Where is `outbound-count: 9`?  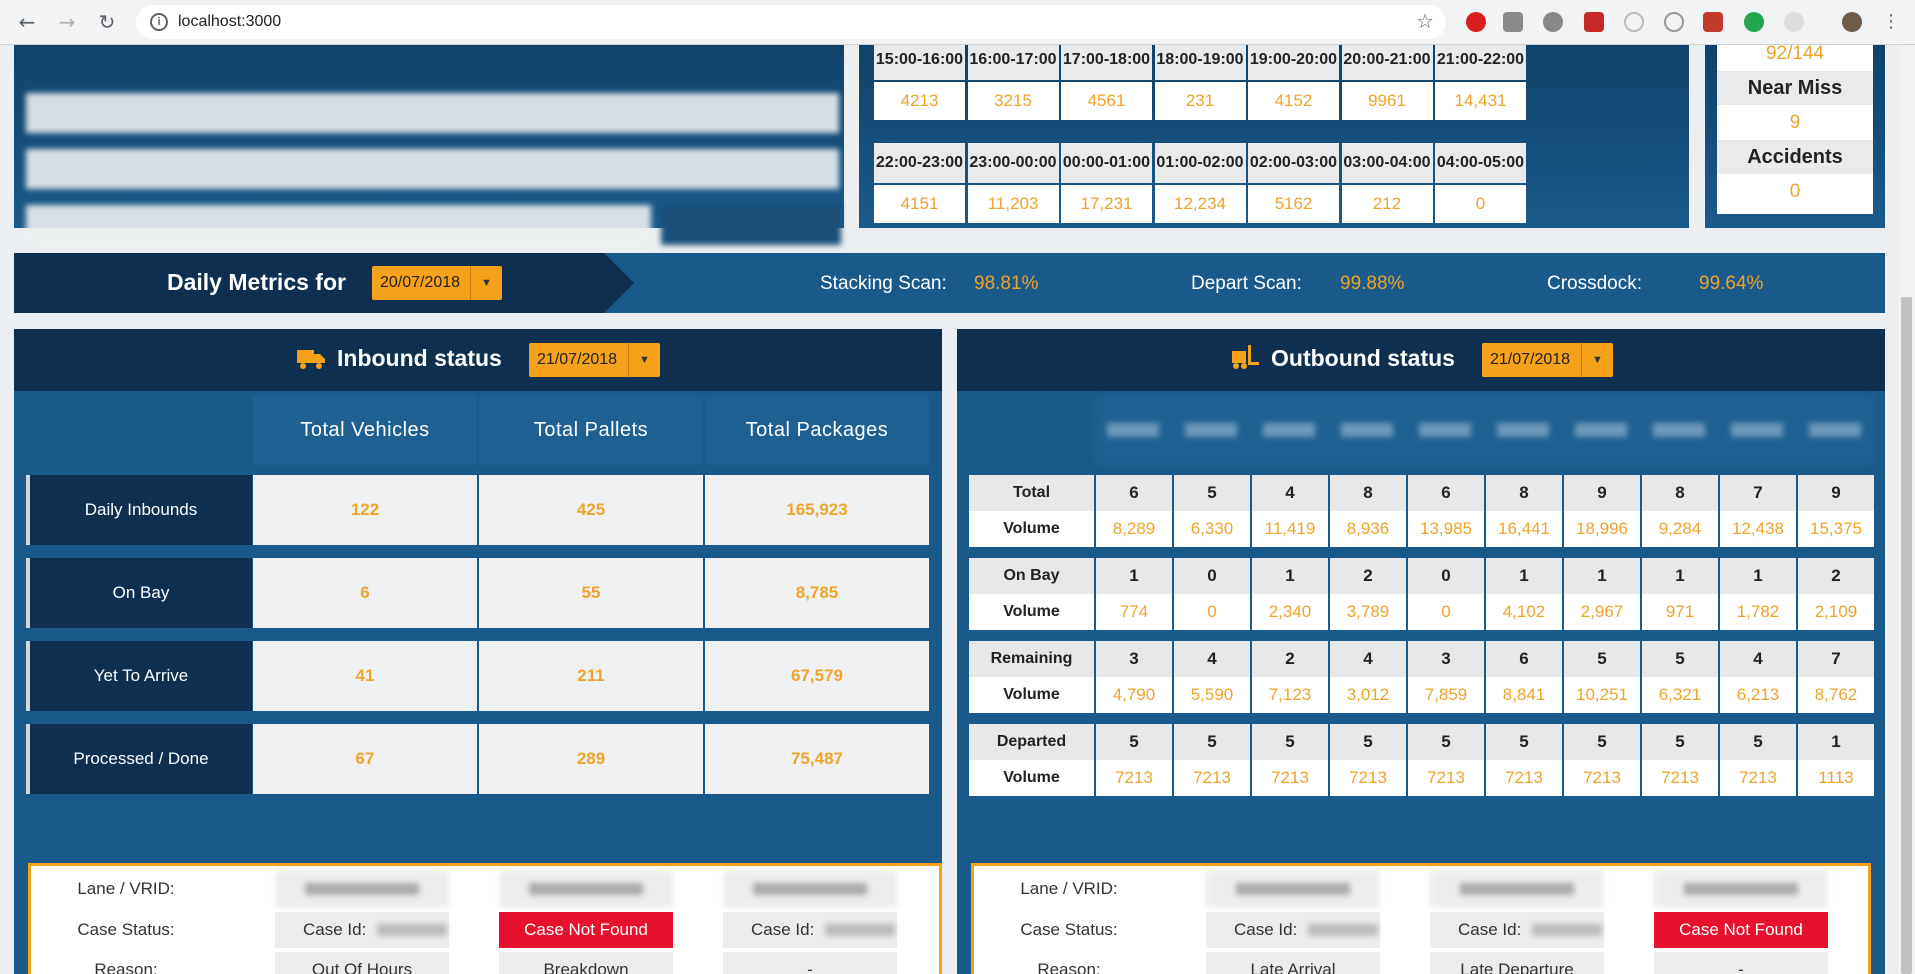 outbound-count: 9 is located at coordinates (1836, 493).